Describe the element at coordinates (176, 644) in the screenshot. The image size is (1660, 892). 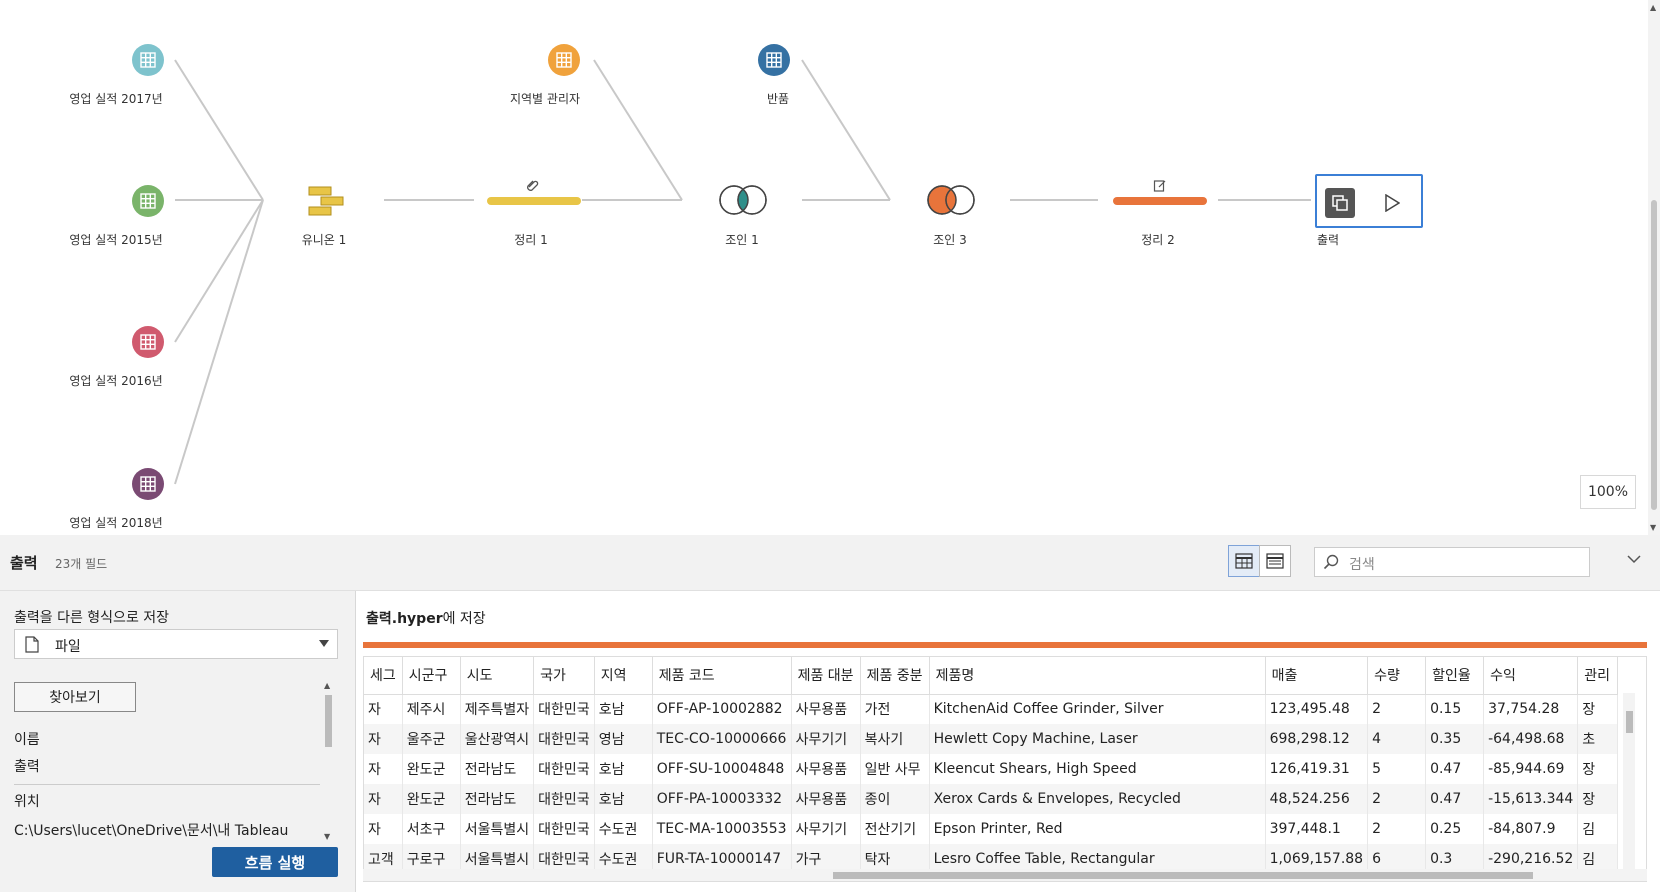
I see `output-format-select: 파일` at that location.